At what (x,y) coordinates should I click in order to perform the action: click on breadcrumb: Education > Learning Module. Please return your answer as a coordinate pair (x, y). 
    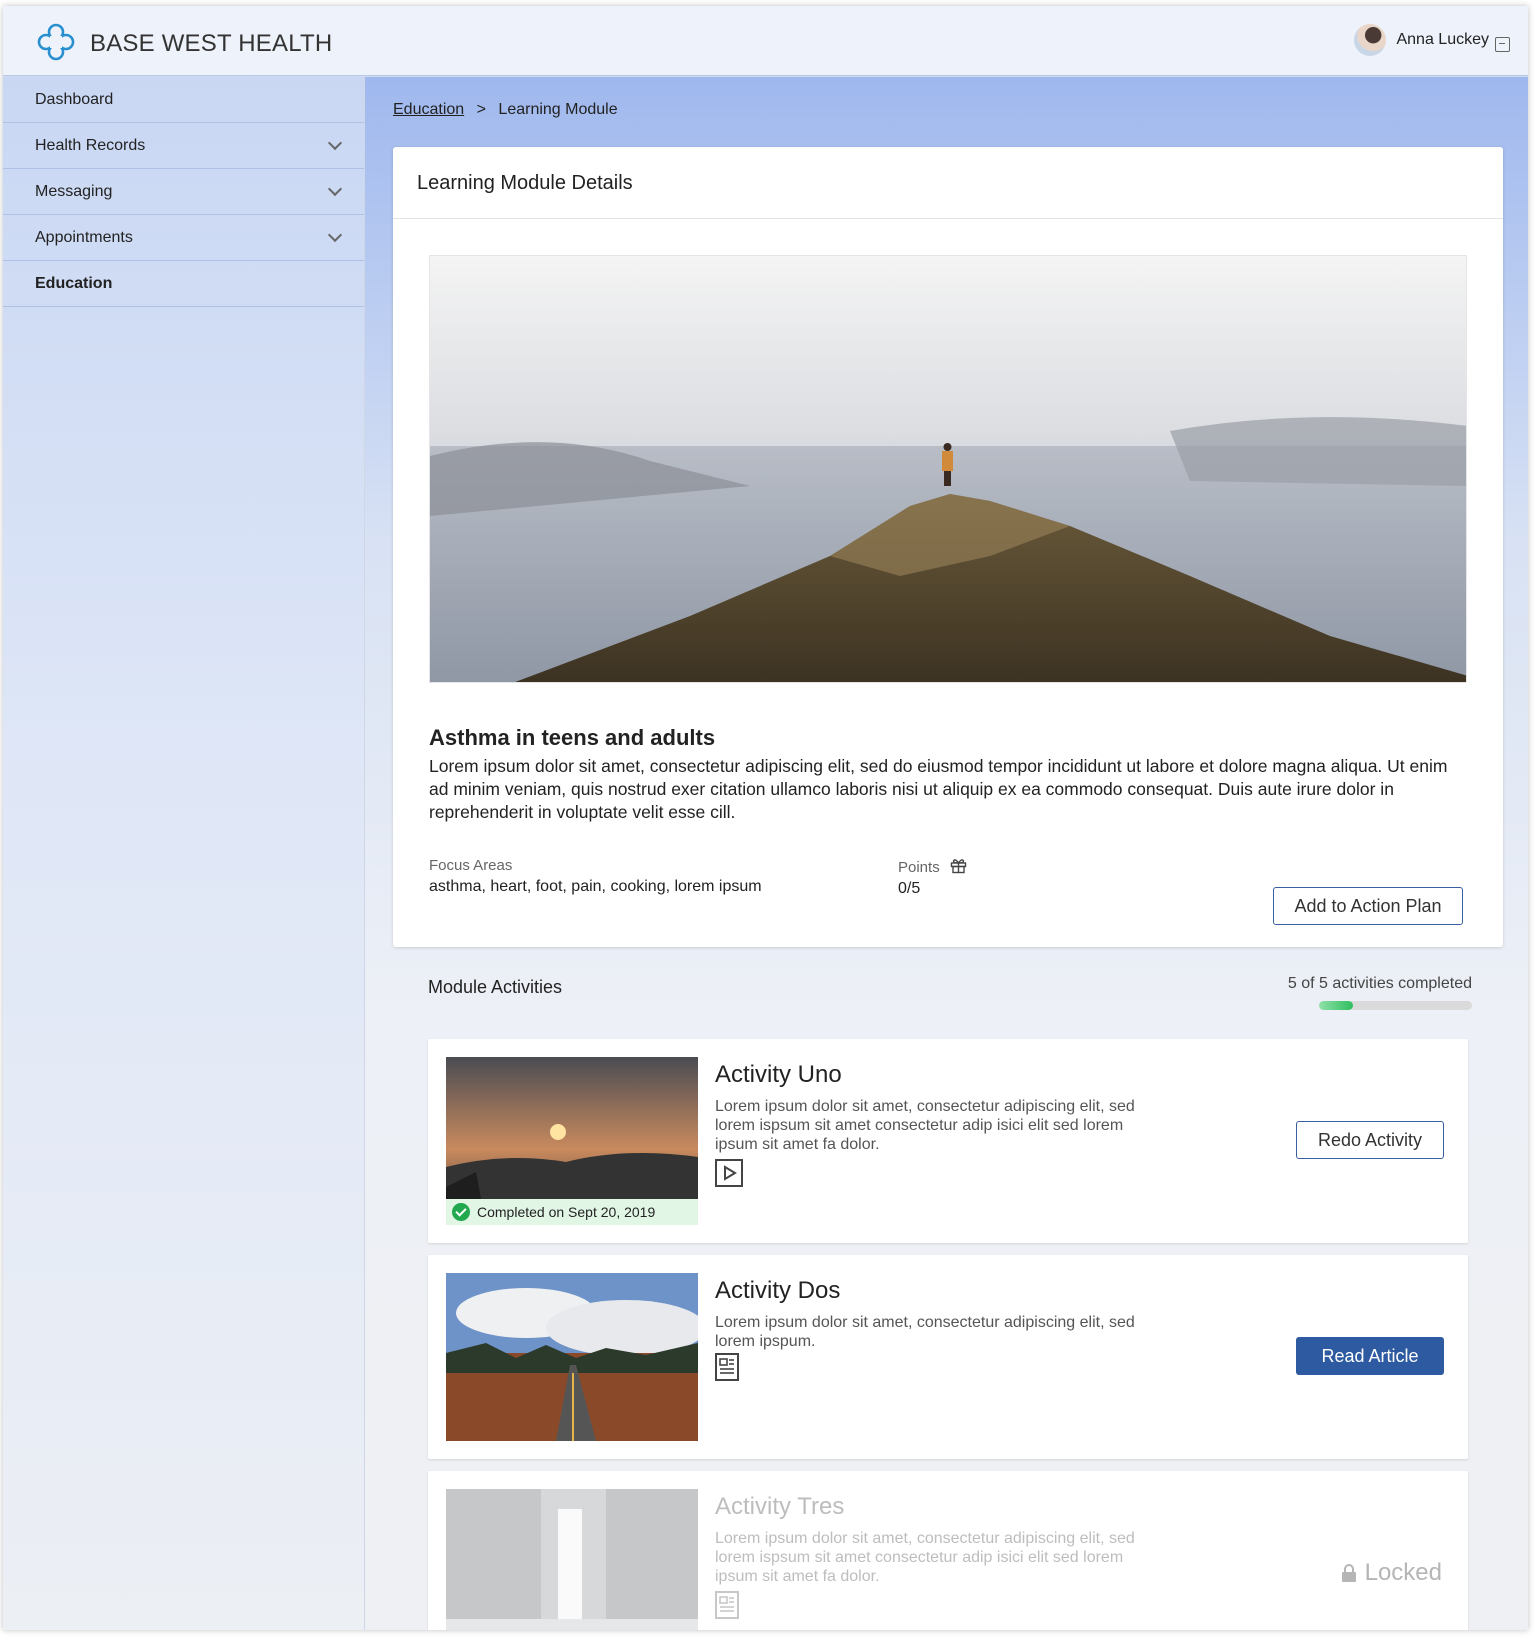
    Looking at the image, I should click on (505, 110).